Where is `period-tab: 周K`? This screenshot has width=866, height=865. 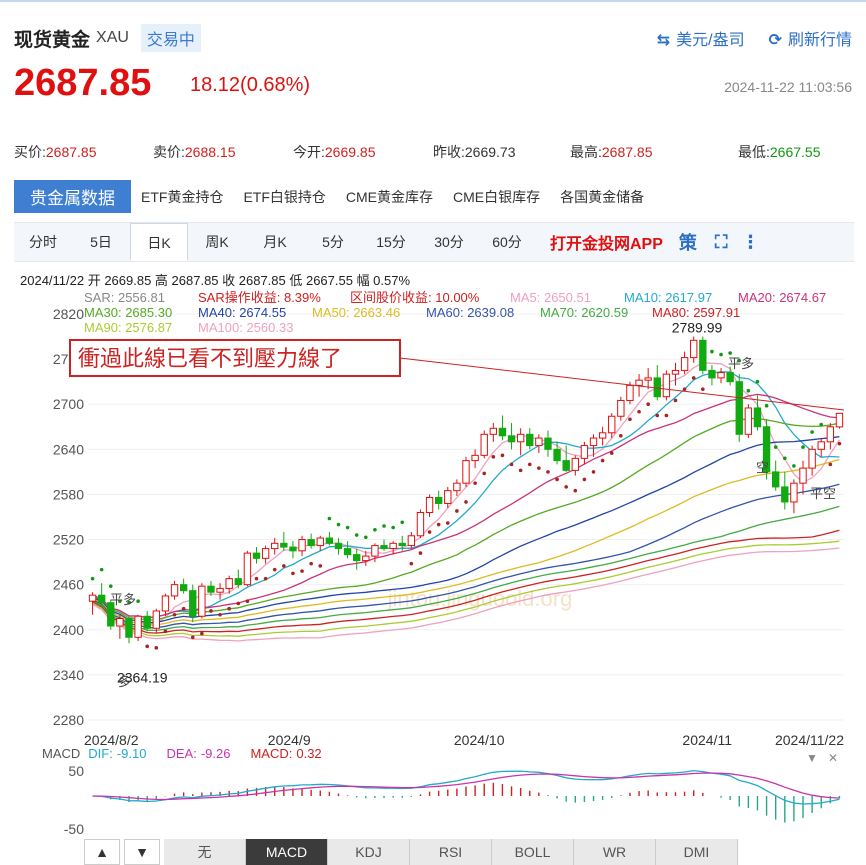
period-tab: 周K is located at coordinates (217, 242).